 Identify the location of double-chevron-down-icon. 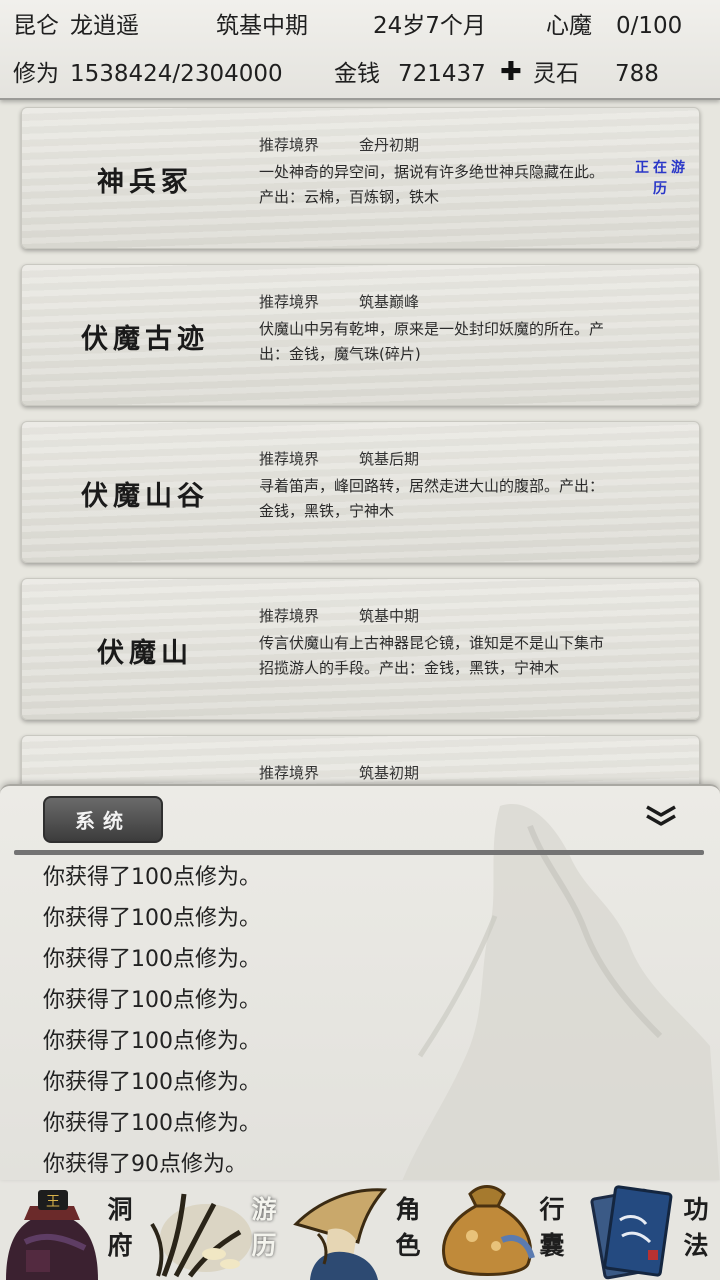
(661, 815).